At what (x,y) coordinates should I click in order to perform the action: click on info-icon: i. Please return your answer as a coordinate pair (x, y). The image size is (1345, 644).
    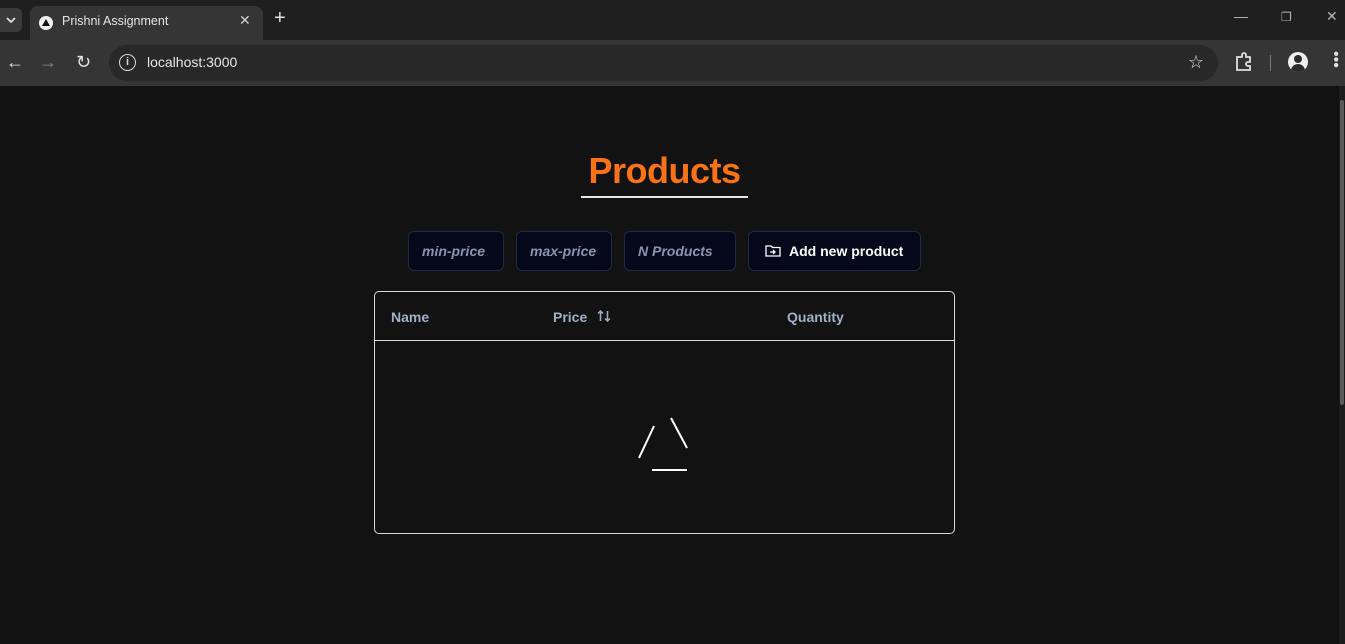
    Looking at the image, I should click on (127, 62).